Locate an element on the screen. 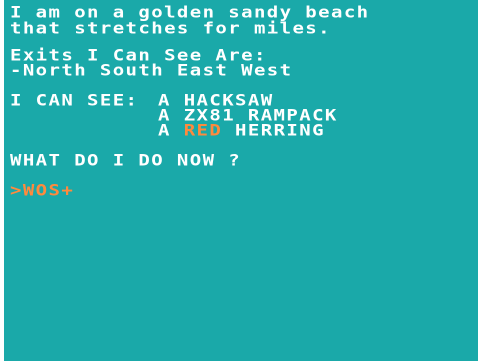  exits-list: -North South East West is located at coordinates (151, 70).